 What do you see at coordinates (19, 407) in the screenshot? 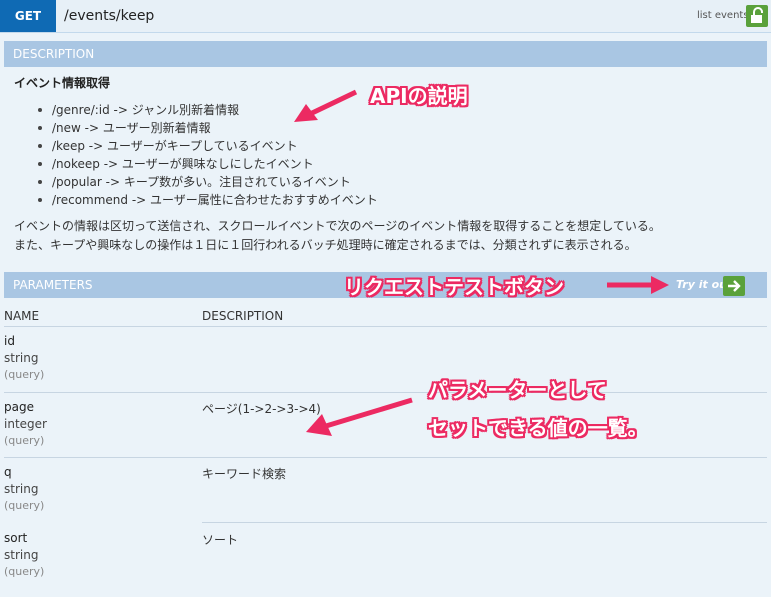
I see `param-name: page` at bounding box center [19, 407].